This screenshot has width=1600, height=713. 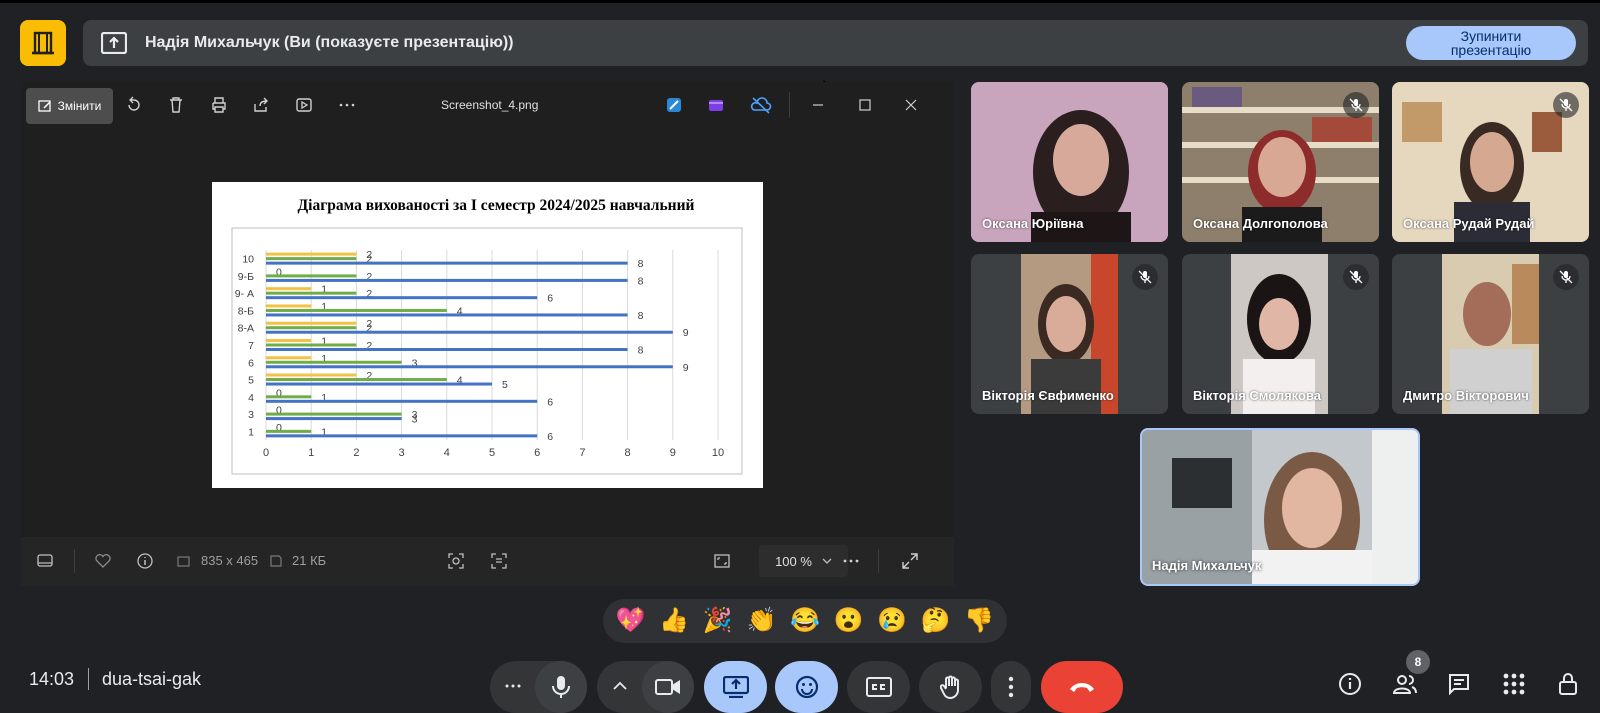 What do you see at coordinates (761, 621) in the screenshot?
I see `reaction-clap: 👏` at bounding box center [761, 621].